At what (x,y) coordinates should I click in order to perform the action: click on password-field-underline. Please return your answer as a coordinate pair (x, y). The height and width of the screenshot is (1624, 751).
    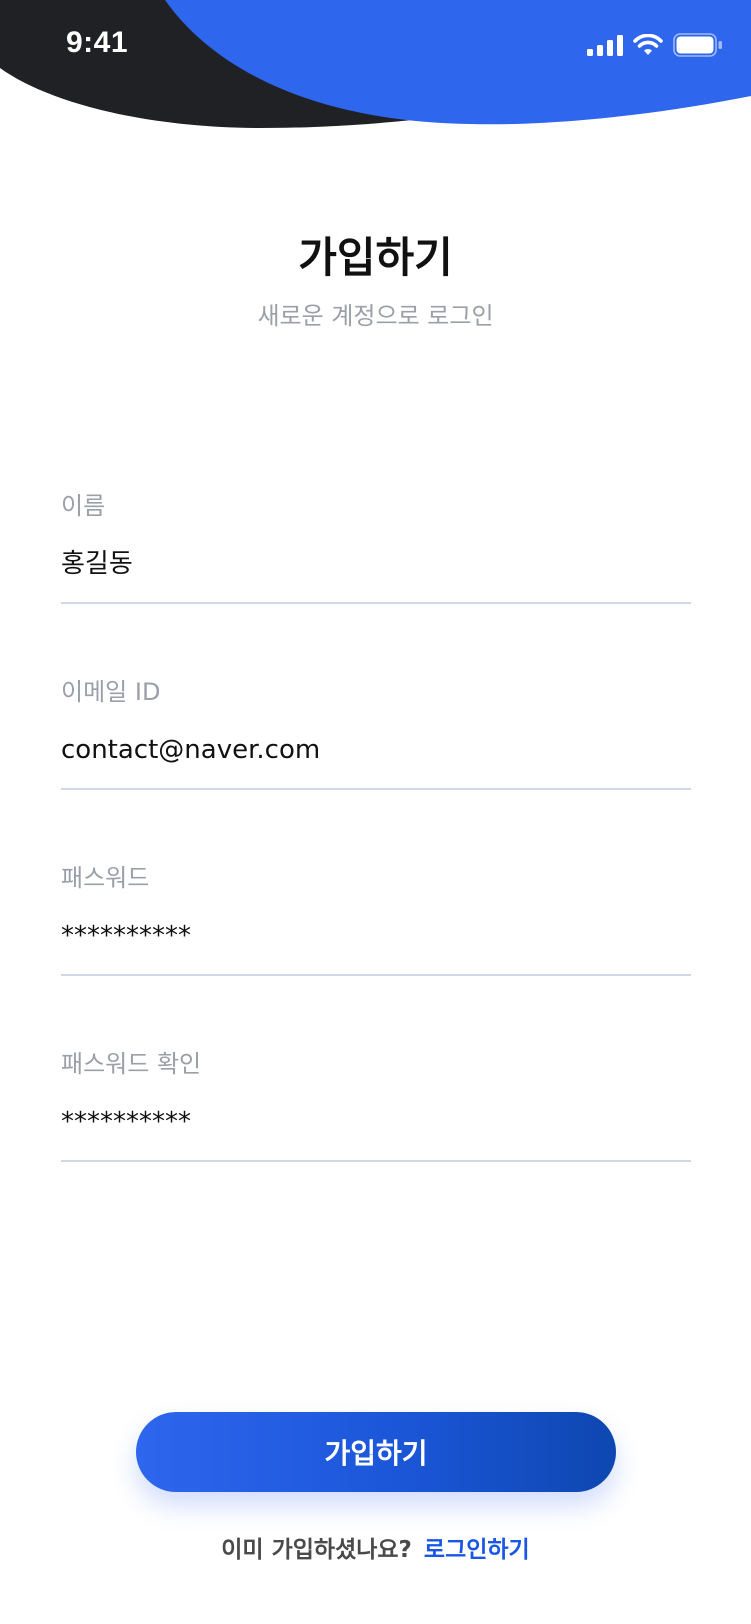
    Looking at the image, I should click on (376, 975).